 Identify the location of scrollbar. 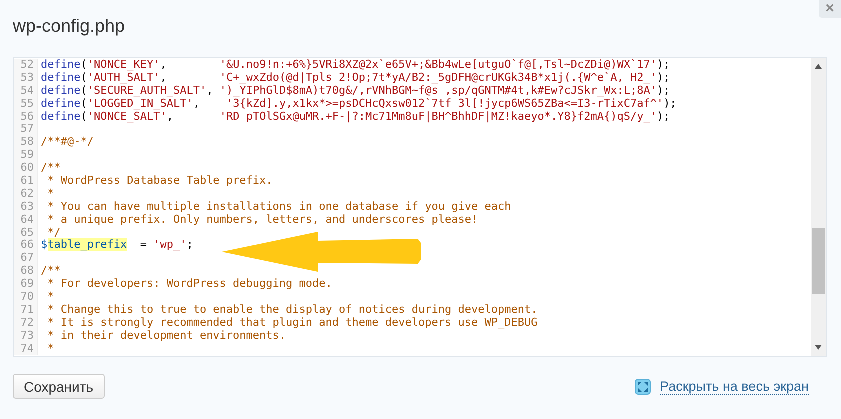
(818, 207).